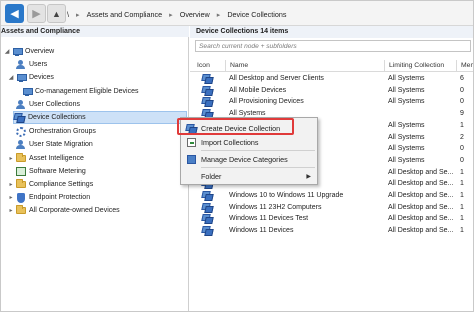 Image resolution: width=474 pixels, height=312 pixels. I want to click on column-header-members: Memb, so click(465, 65).